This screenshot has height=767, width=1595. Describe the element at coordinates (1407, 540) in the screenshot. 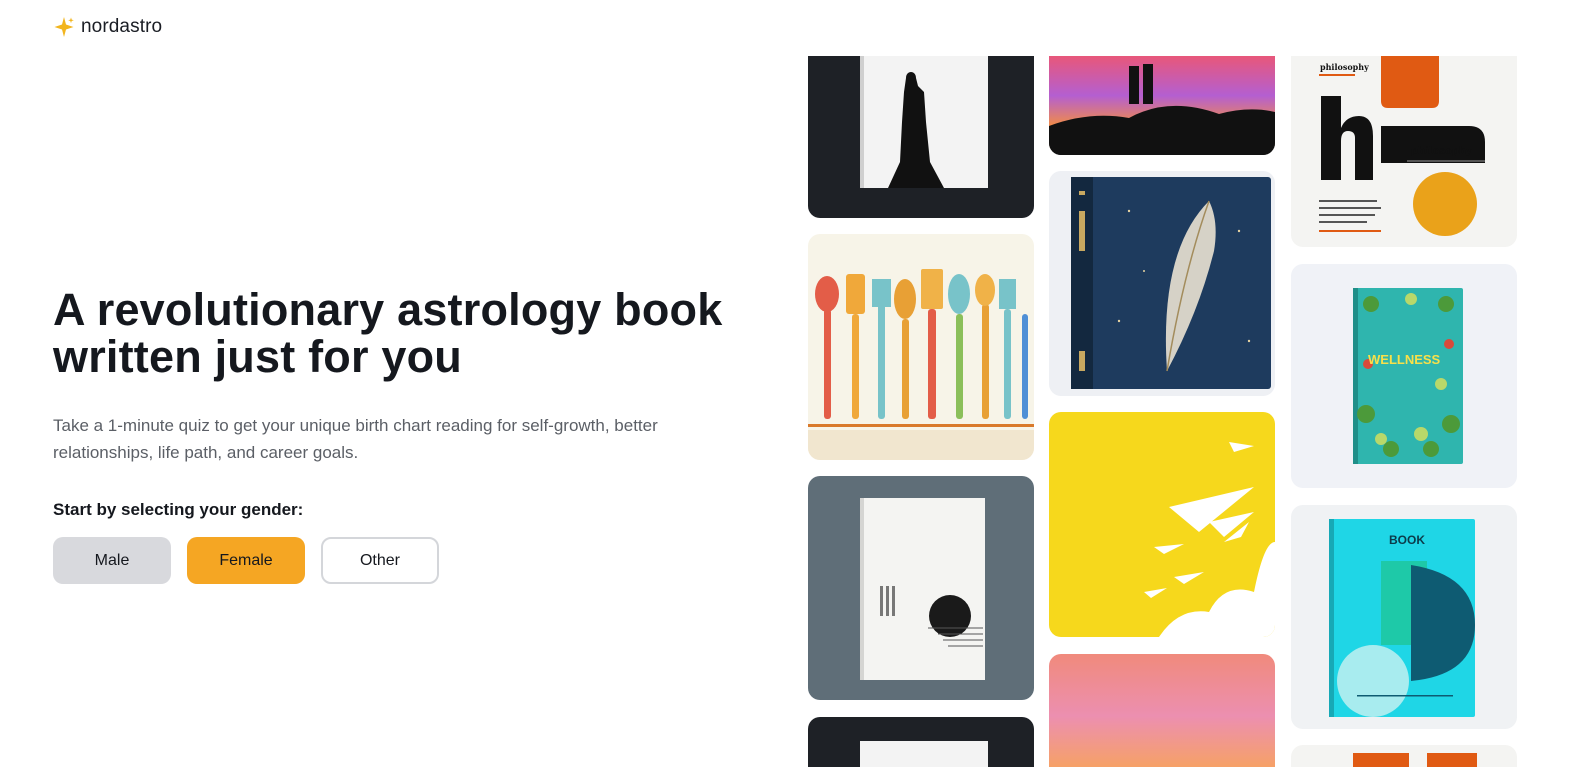

I see `book-title: BOOK` at that location.